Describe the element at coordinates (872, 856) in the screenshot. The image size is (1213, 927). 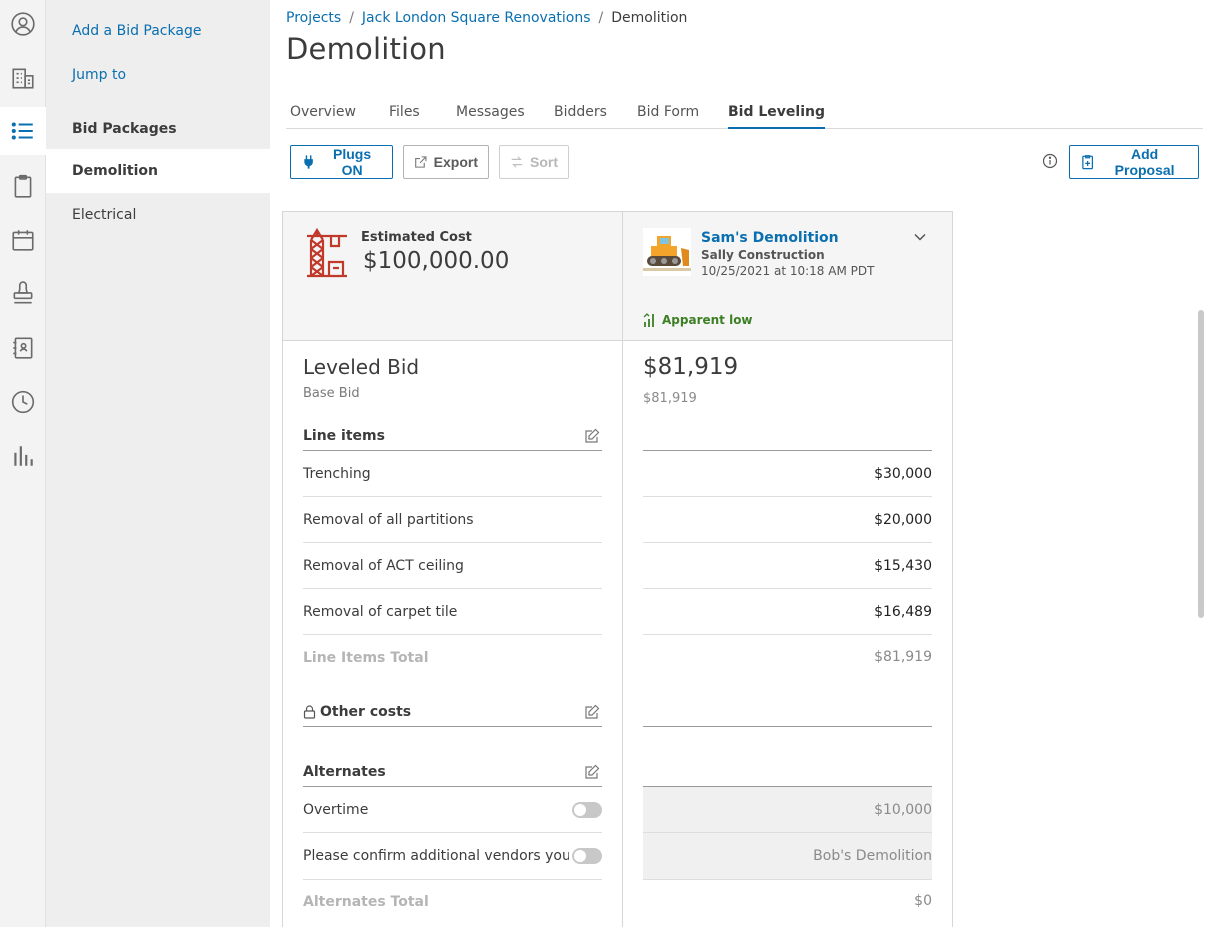
I see `alternate-value: Bob's Demolition` at that location.